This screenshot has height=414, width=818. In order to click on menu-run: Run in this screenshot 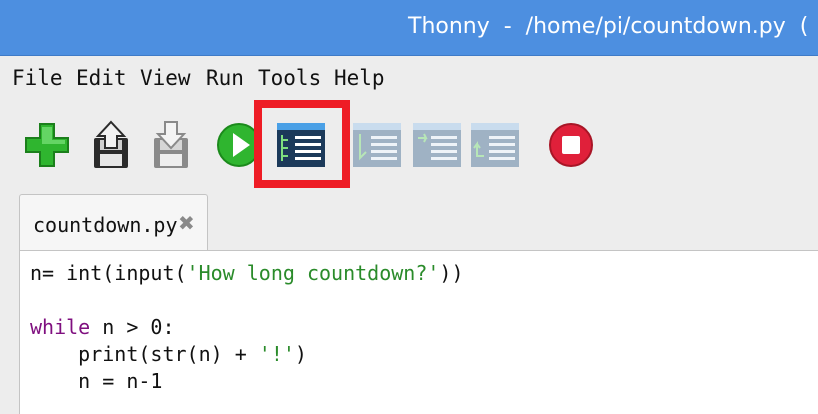, I will do `click(225, 78)`.